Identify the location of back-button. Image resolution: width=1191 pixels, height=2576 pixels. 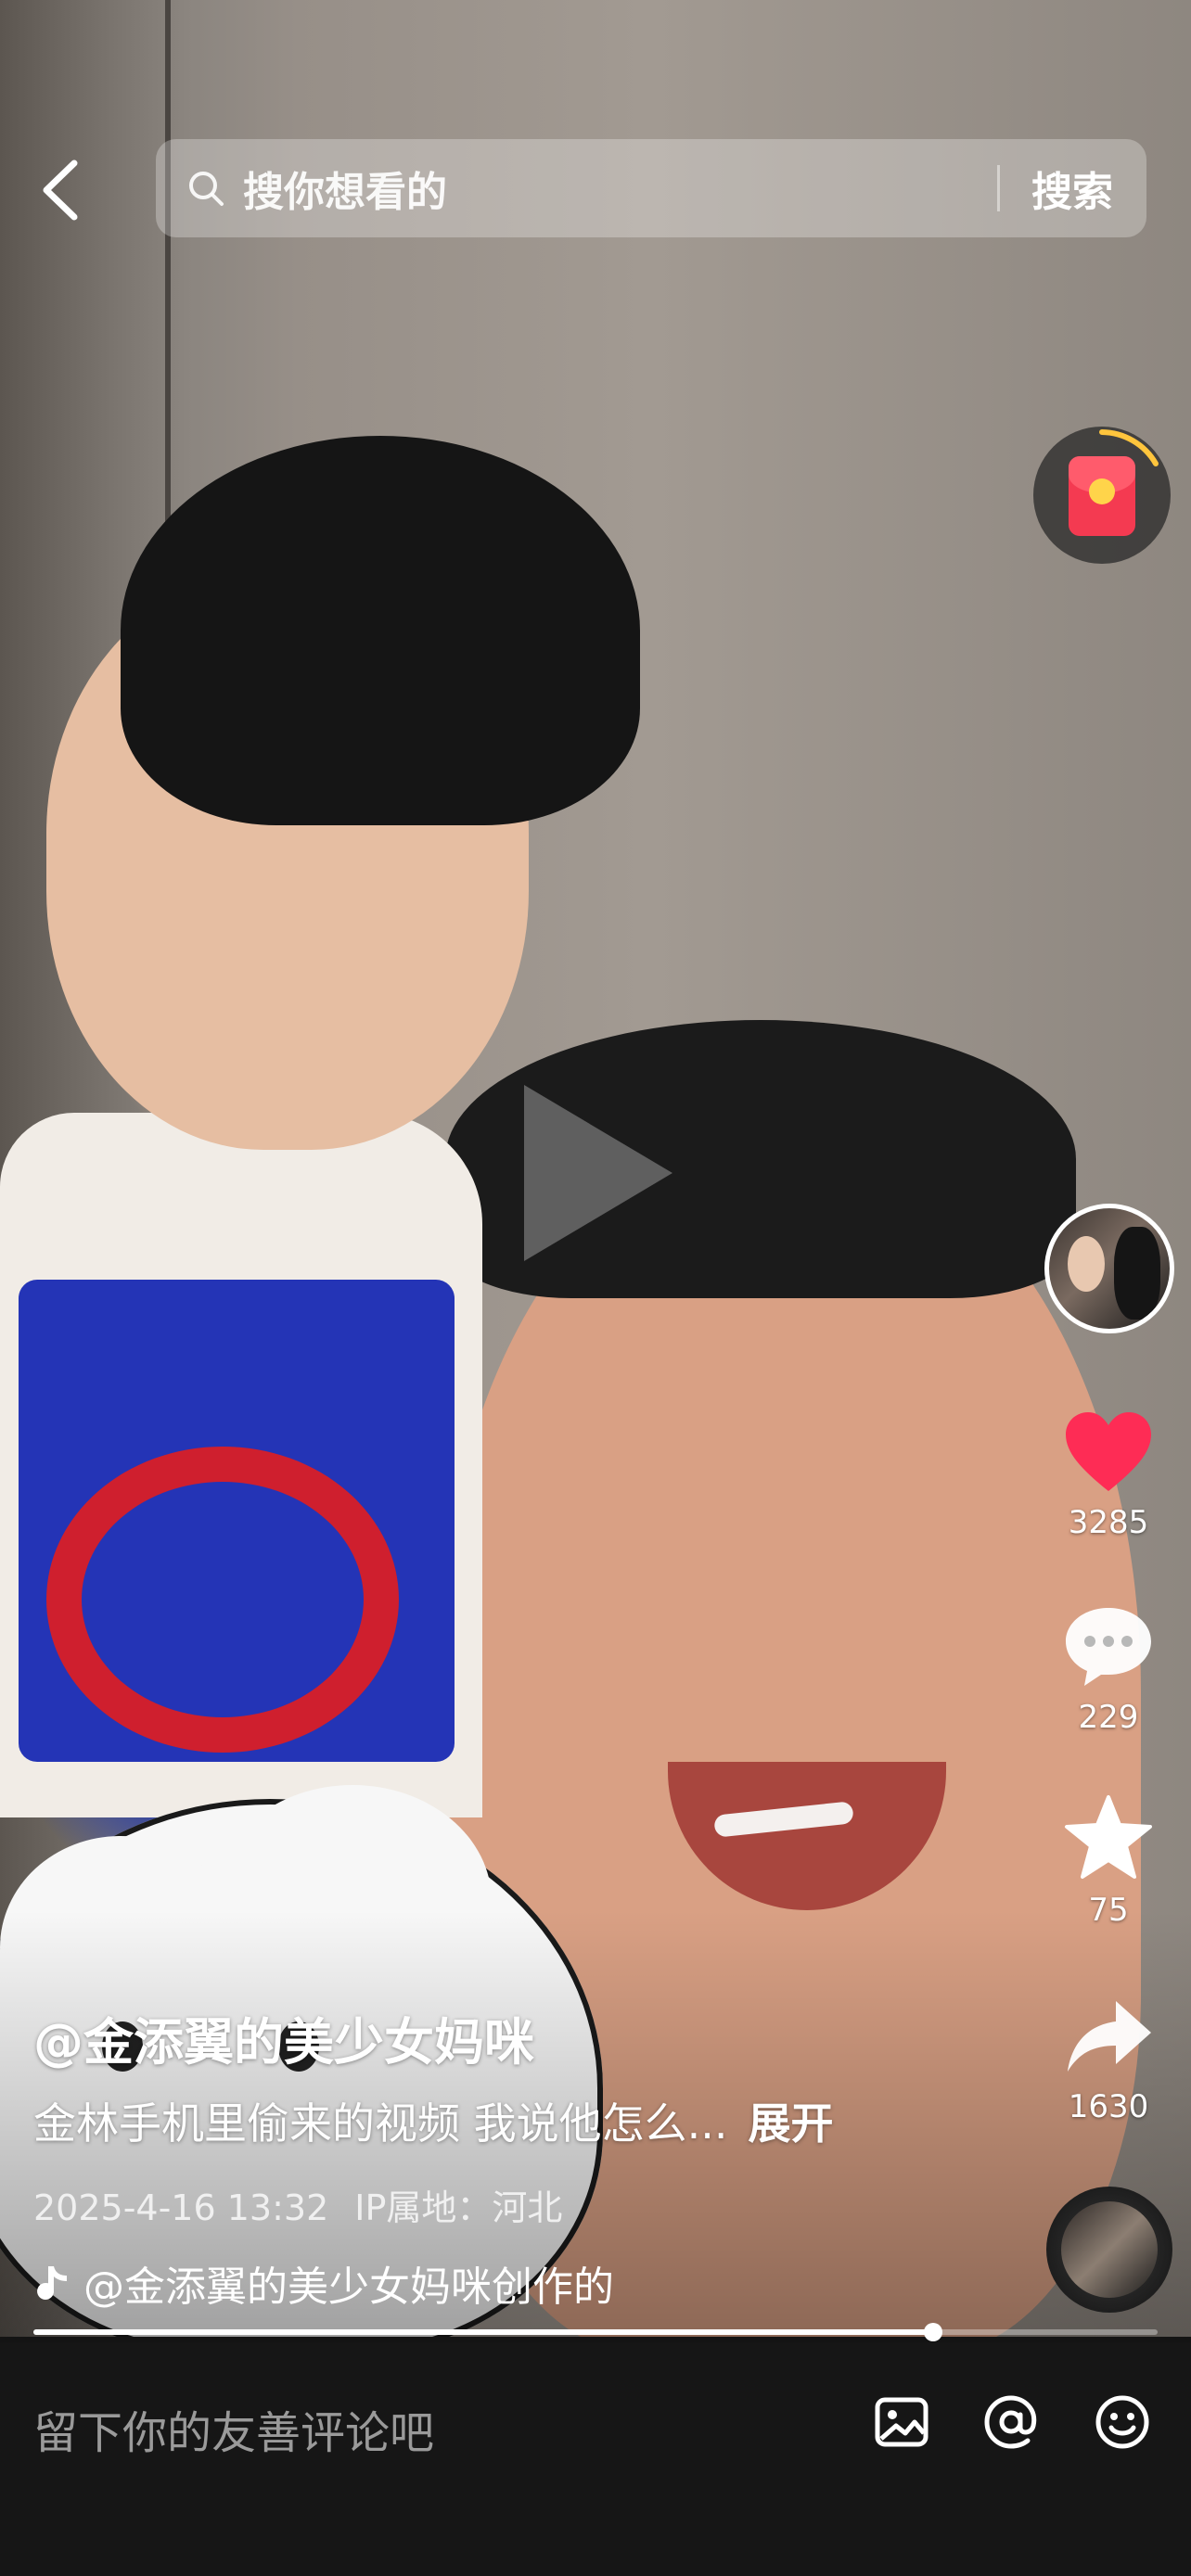
(63, 190).